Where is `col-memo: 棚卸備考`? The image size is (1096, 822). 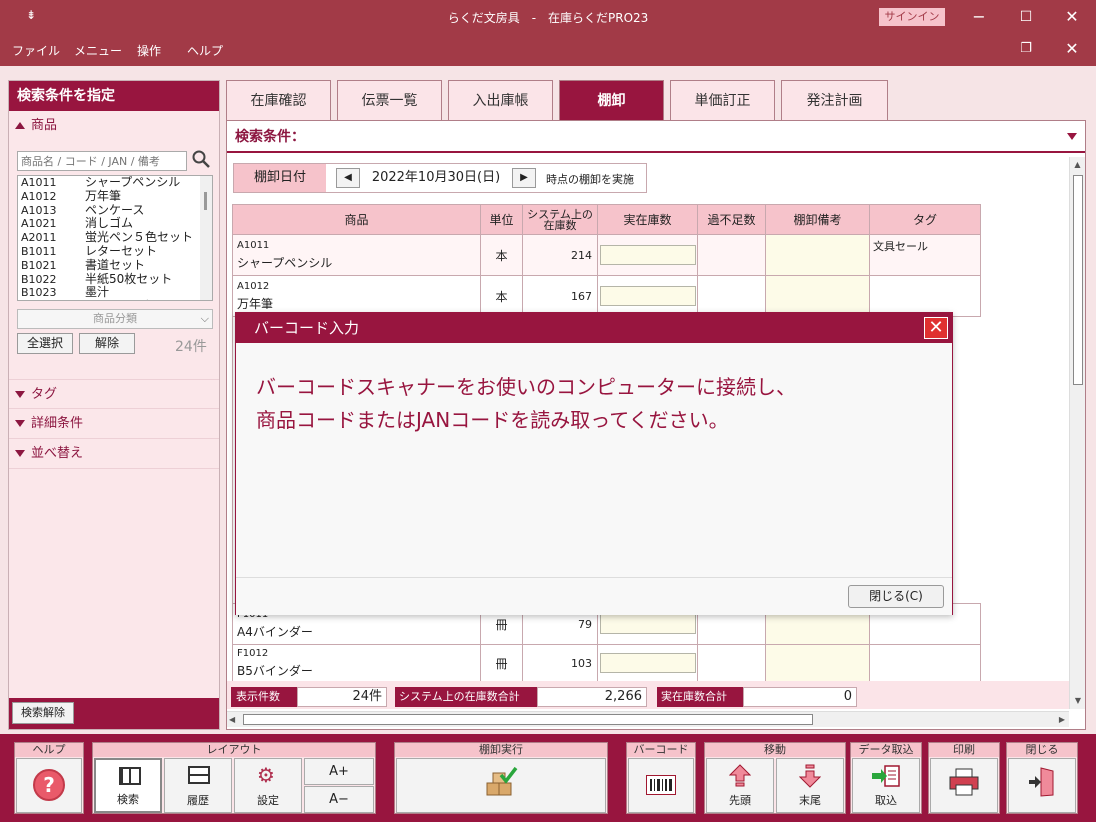 col-memo: 棚卸備考 is located at coordinates (817, 219).